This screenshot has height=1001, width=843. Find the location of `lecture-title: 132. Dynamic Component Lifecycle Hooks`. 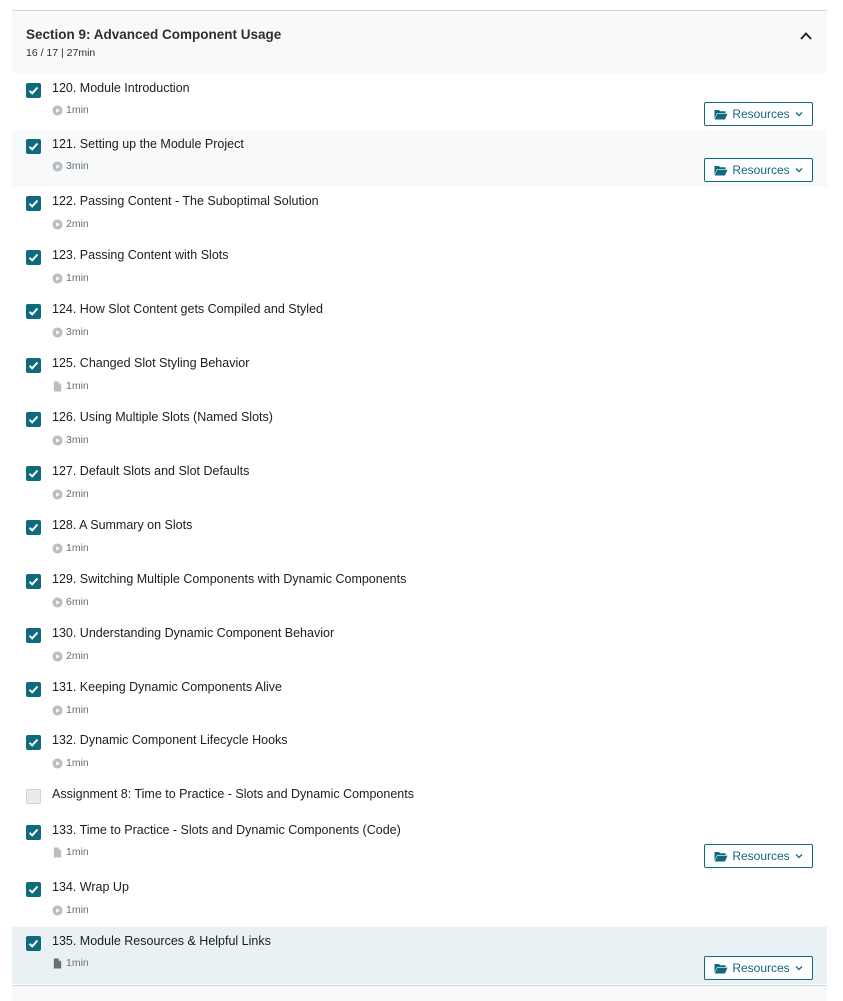

lecture-title: 132. Dynamic Component Lifecycle Hooks is located at coordinates (170, 740).